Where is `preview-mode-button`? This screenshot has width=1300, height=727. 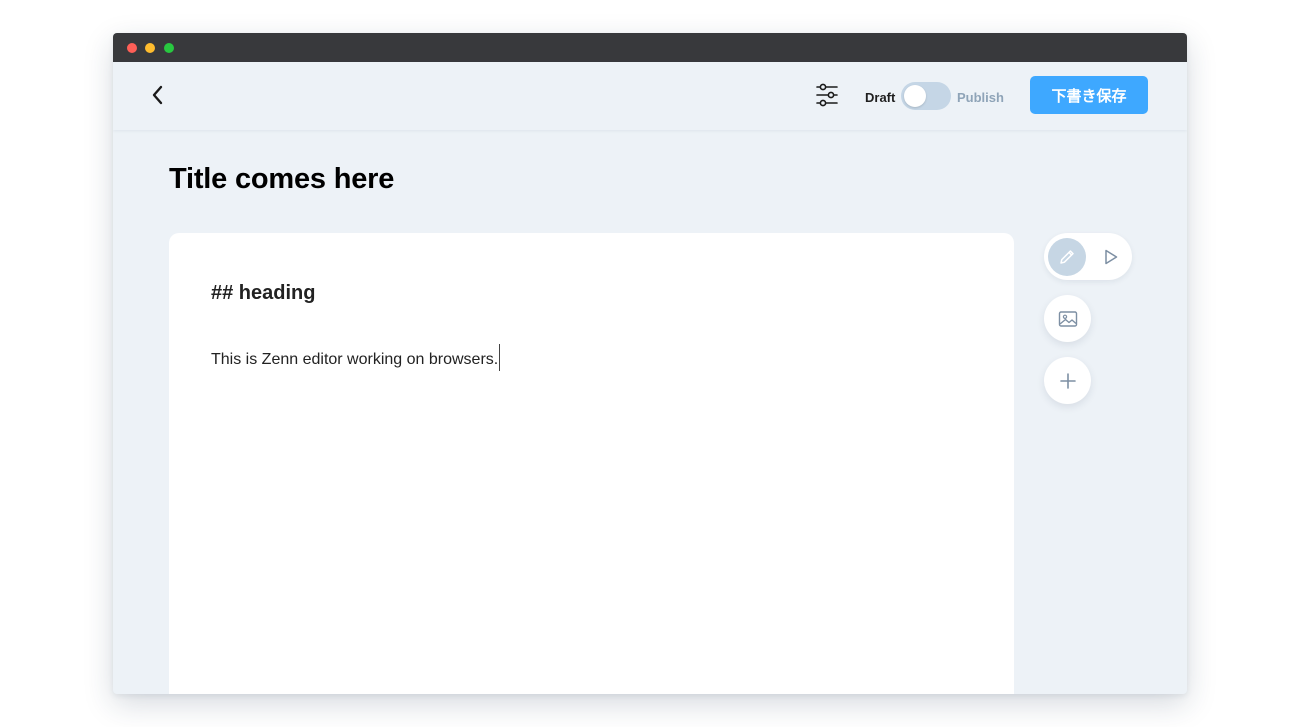
preview-mode-button is located at coordinates (1111, 257).